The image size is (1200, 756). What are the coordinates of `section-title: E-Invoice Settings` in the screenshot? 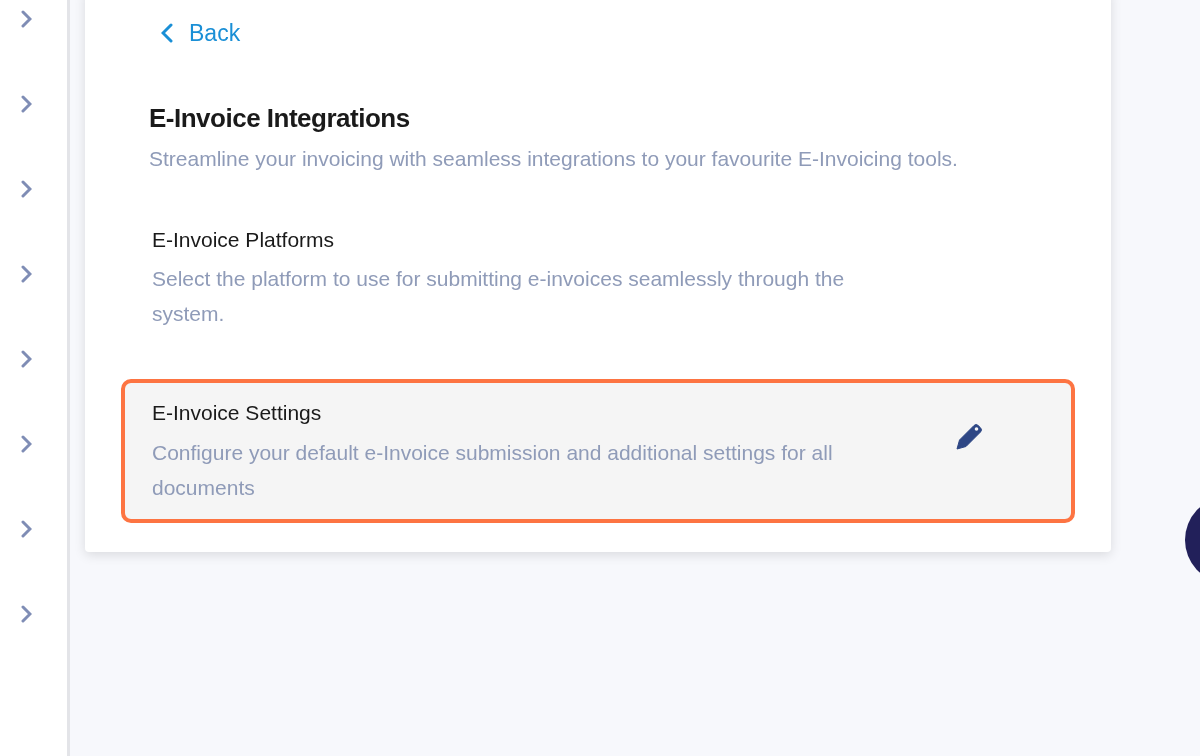 It's located at (237, 413).